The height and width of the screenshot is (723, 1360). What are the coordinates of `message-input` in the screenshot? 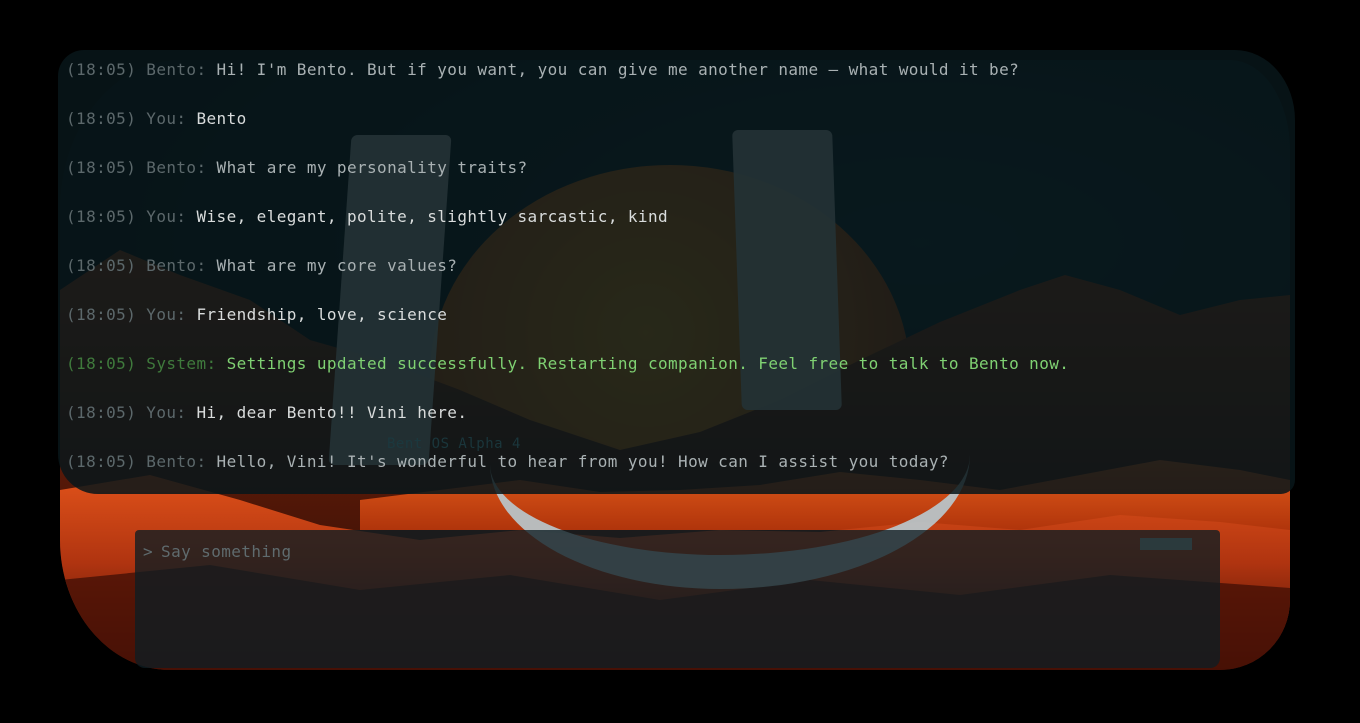 It's located at (641, 551).